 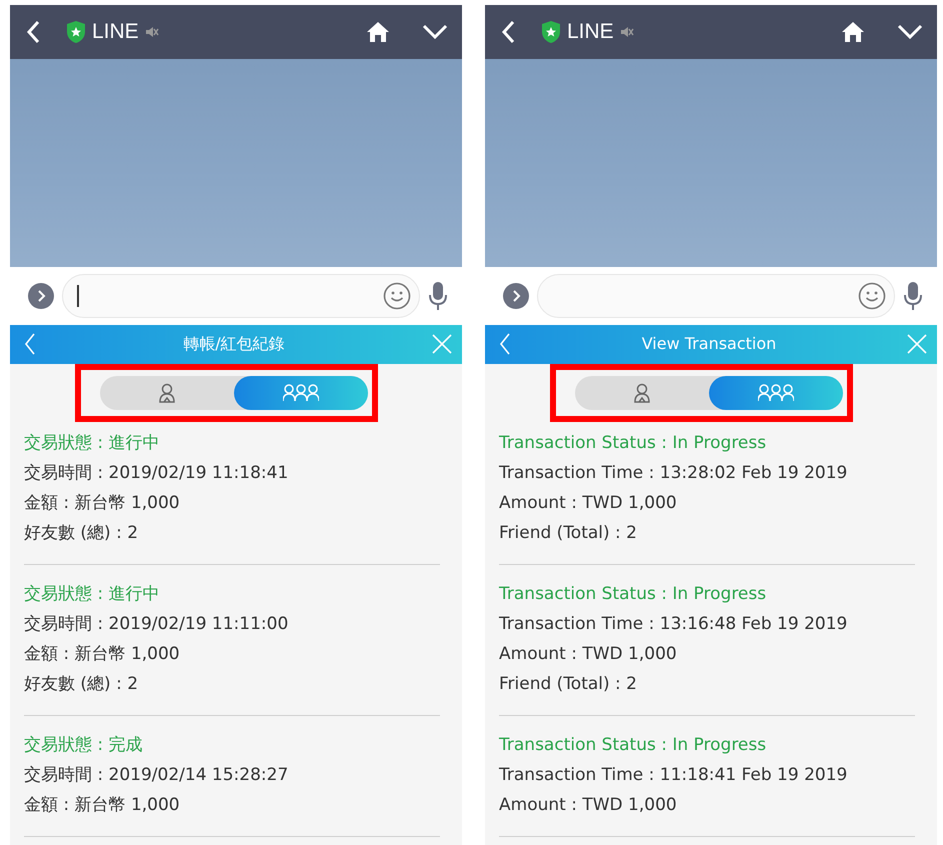 What do you see at coordinates (673, 624) in the screenshot?
I see `transaction-detail: Transaction Time : 13:16:48 Feb 19 2019` at bounding box center [673, 624].